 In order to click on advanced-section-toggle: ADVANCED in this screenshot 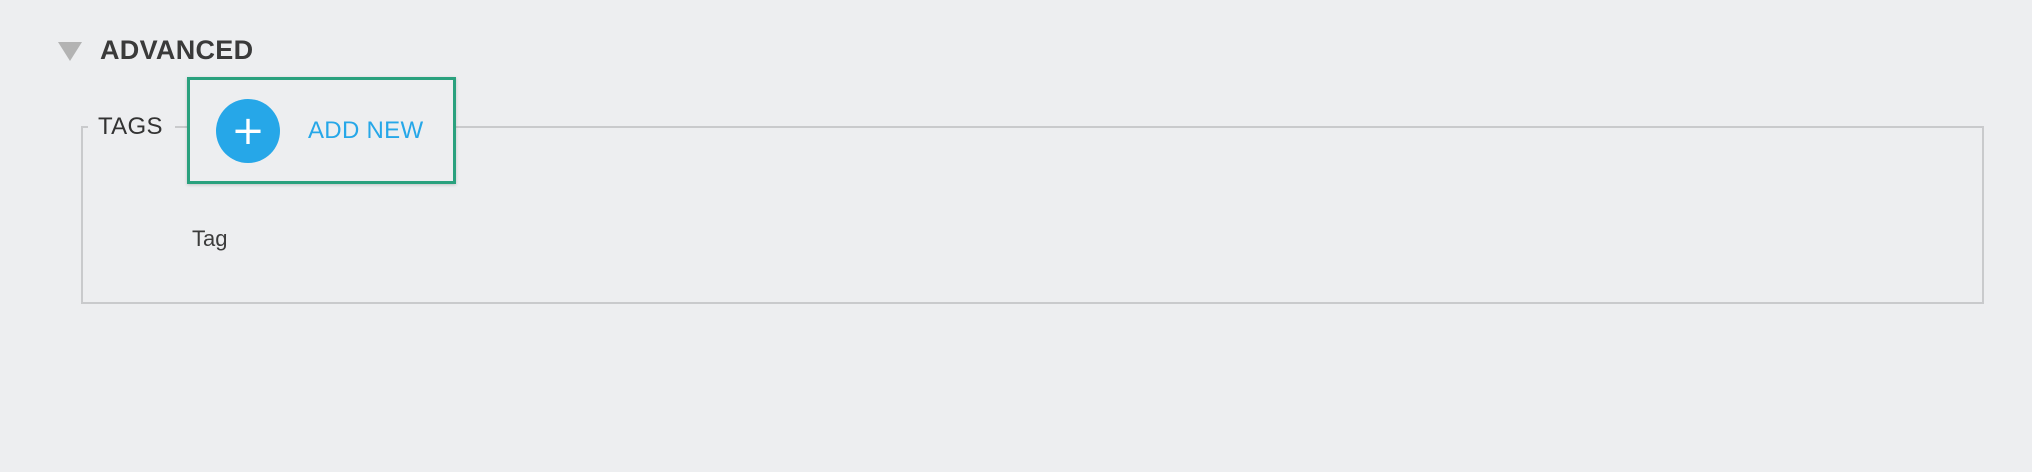, I will do `click(155, 50)`.